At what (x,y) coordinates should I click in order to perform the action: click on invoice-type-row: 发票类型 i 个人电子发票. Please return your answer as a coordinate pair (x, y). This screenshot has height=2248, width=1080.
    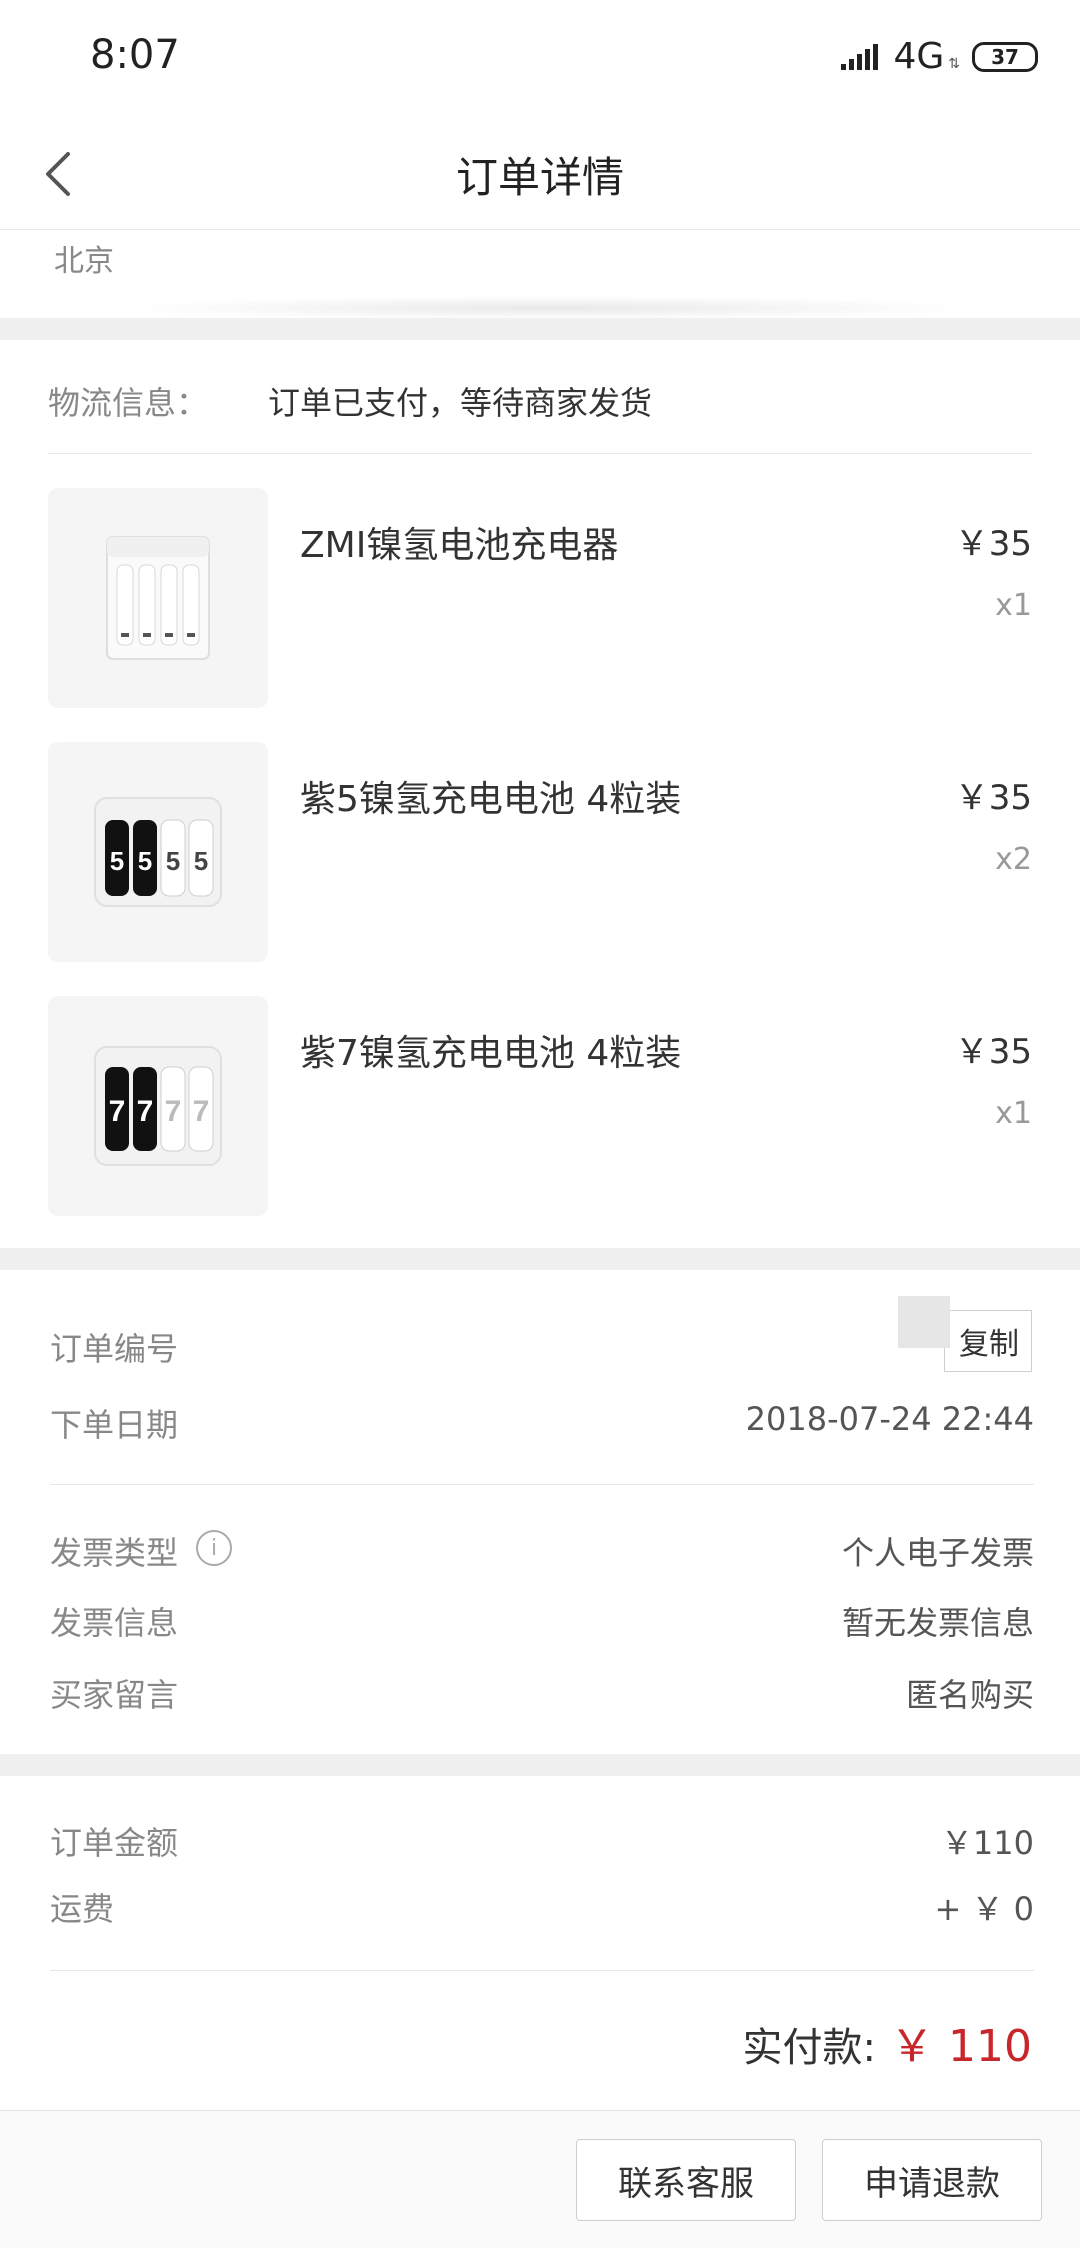
    Looking at the image, I should click on (542, 1552).